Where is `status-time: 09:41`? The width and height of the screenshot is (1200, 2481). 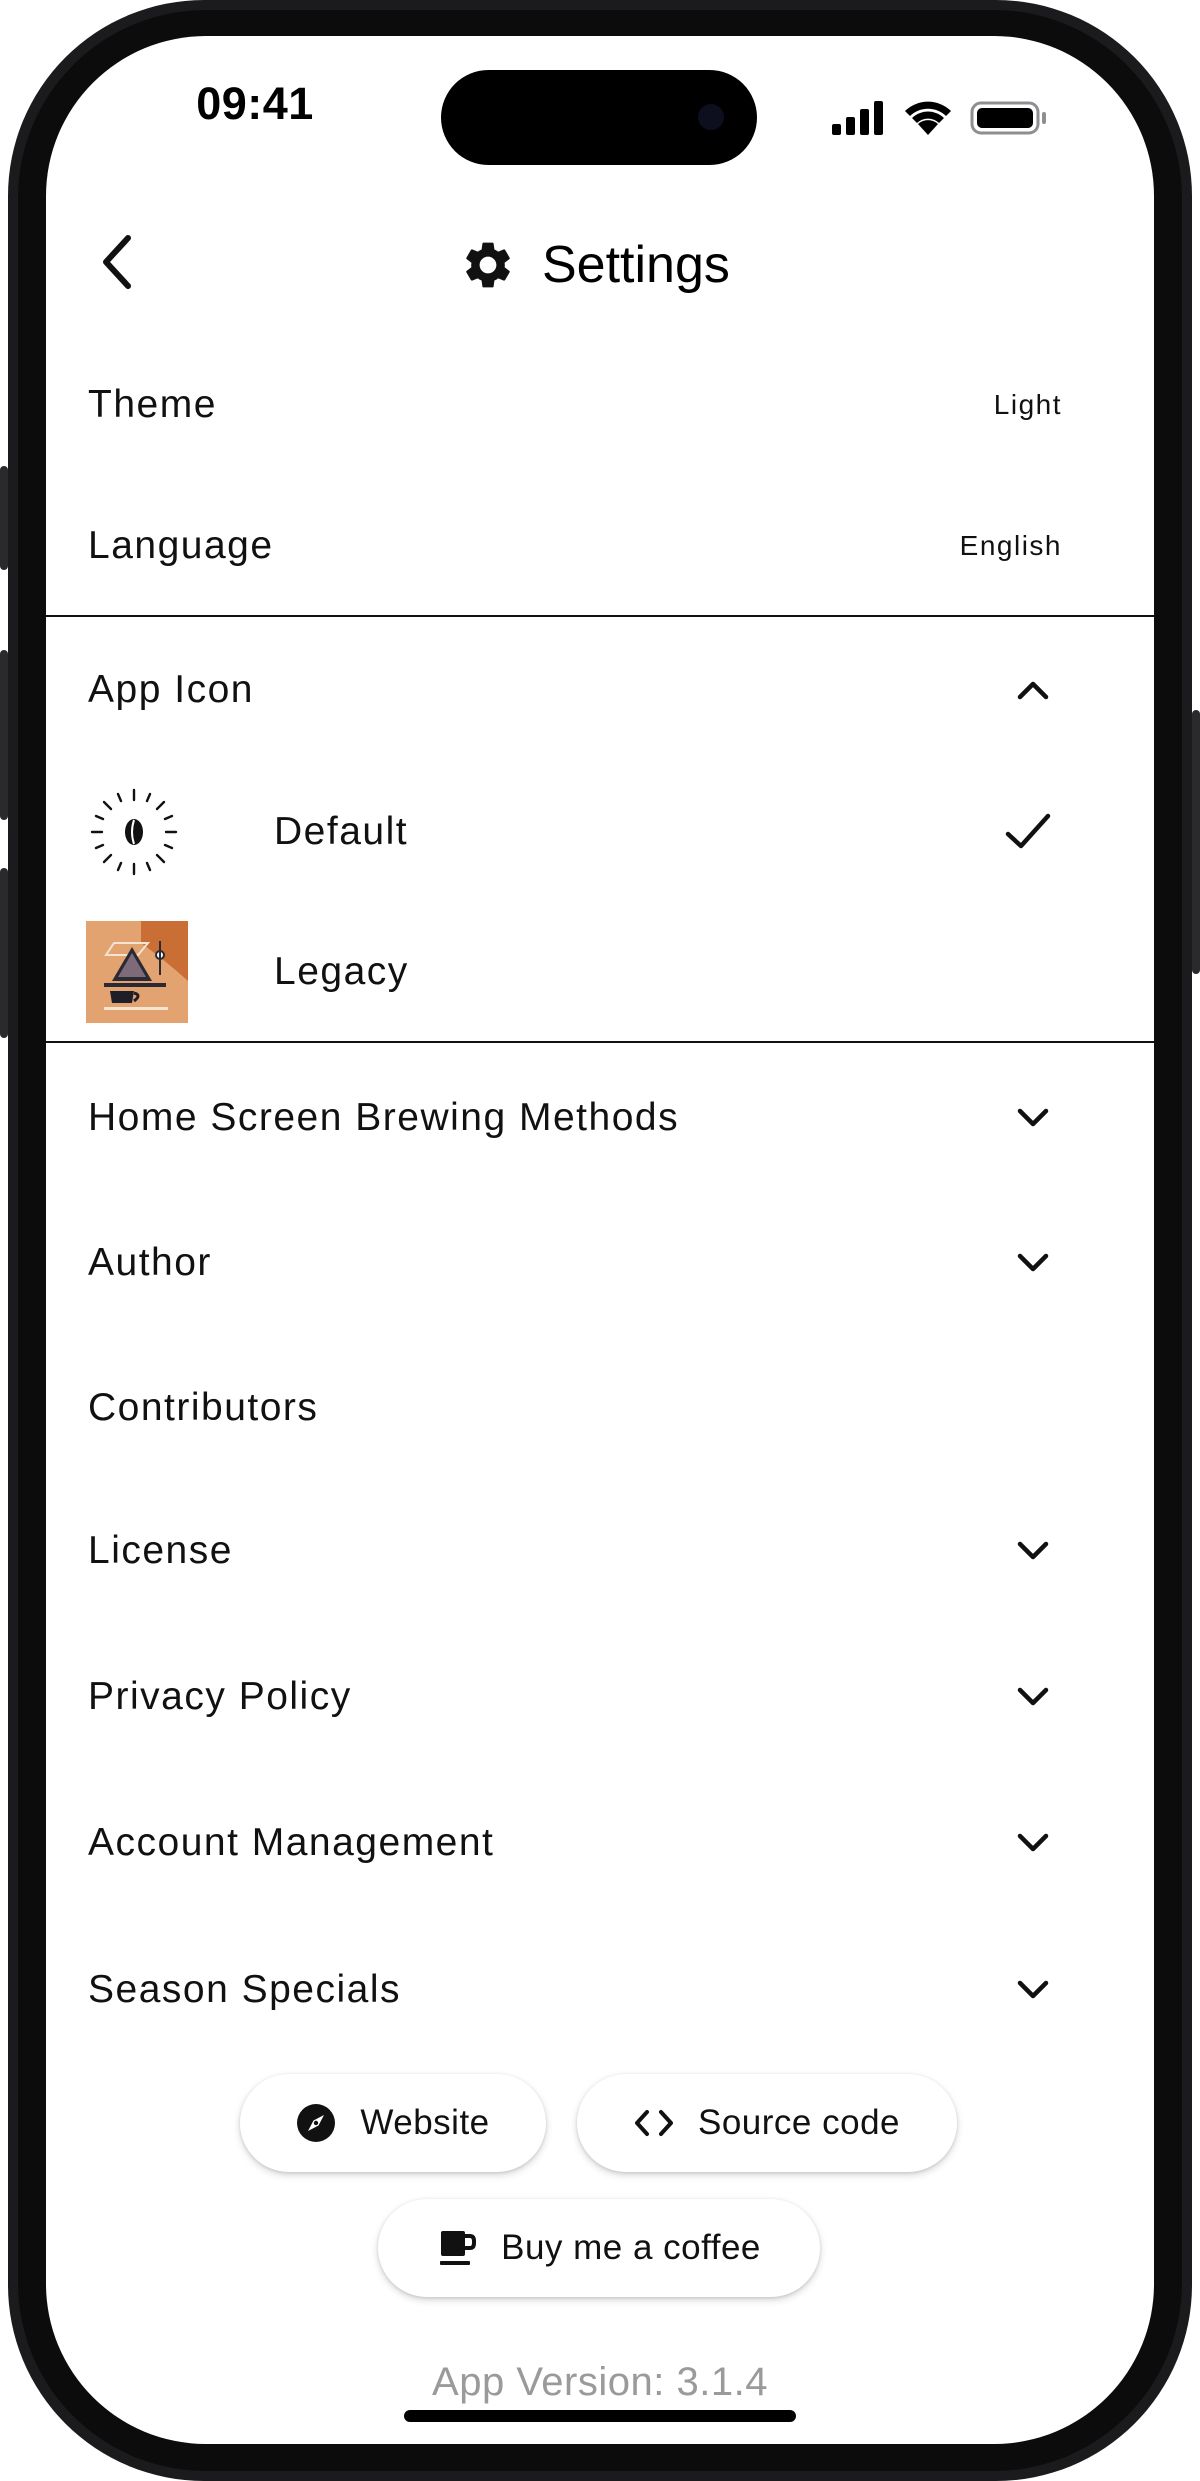 status-time: 09:41 is located at coordinates (255, 103).